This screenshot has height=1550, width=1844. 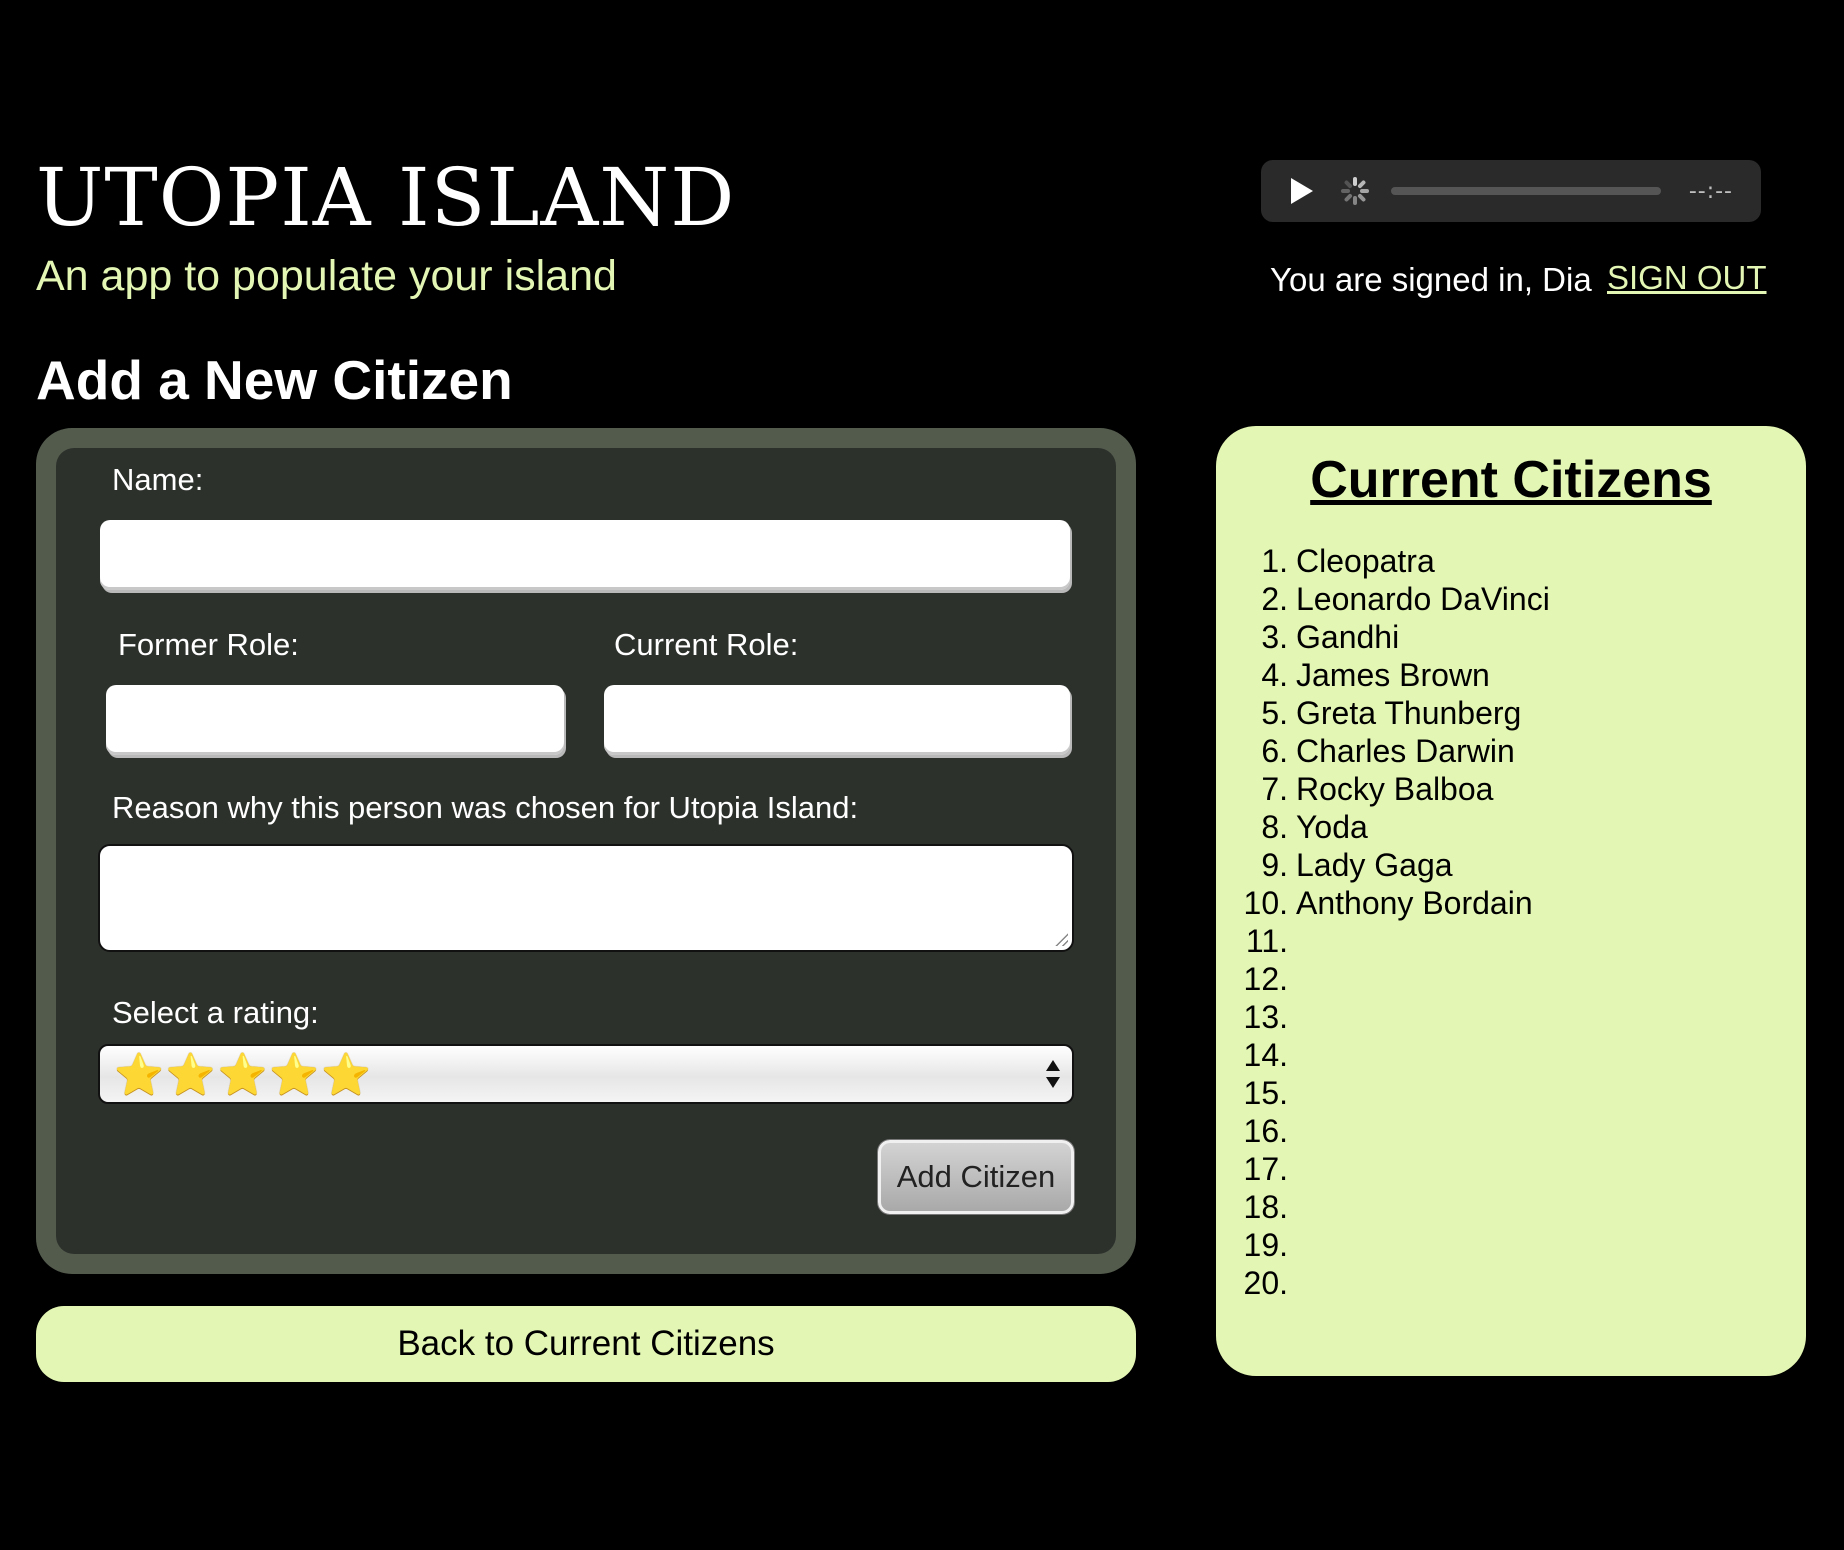 I want to click on citizen-list-item: 12., so click(x=1511, y=979).